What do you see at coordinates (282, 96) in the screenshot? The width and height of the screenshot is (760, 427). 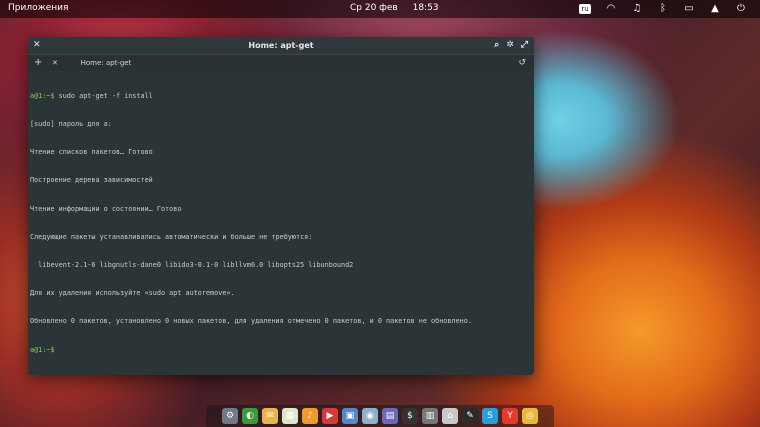 I see `terminal-line: a@1:~$ sudo apt-get -f install` at bounding box center [282, 96].